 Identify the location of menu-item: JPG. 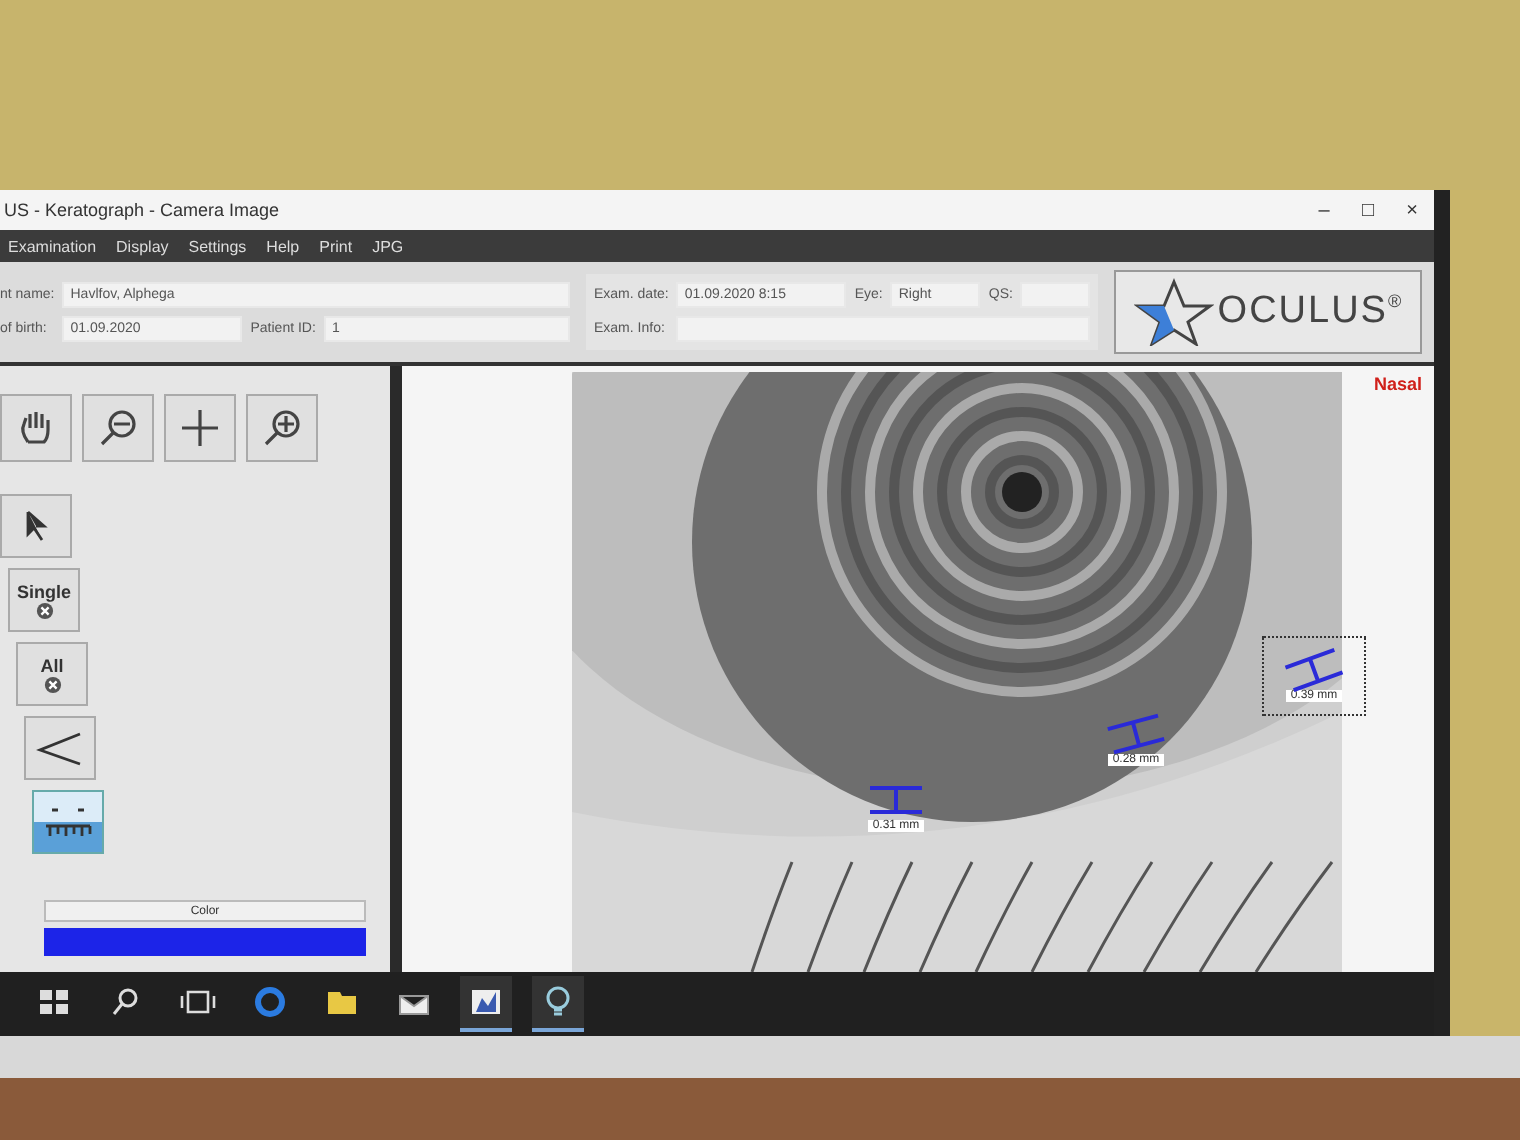
(388, 246).